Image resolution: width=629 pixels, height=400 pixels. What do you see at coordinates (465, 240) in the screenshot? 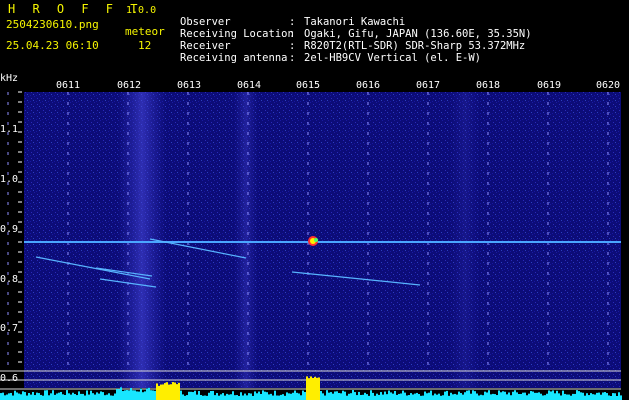
I see `noise-stripe` at bounding box center [465, 240].